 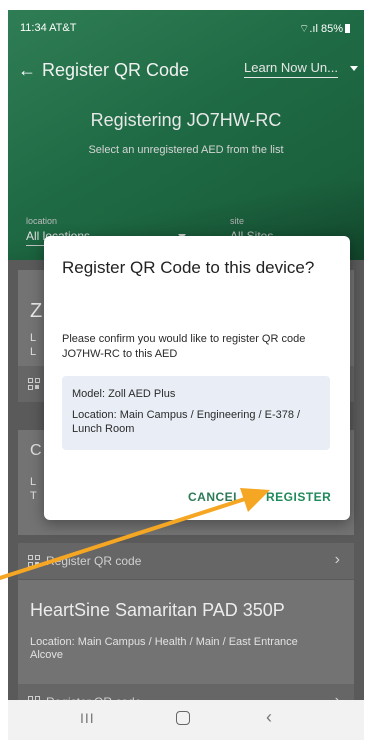 What do you see at coordinates (157, 610) in the screenshot?
I see `aed-card-title: HeartSine Samaritan PAD 350P` at bounding box center [157, 610].